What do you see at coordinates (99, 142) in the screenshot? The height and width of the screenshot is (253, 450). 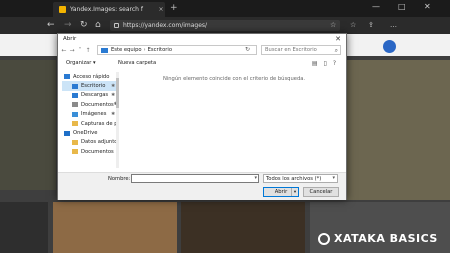 I see `nav-item-label: Datos adjuntos c` at bounding box center [99, 142].